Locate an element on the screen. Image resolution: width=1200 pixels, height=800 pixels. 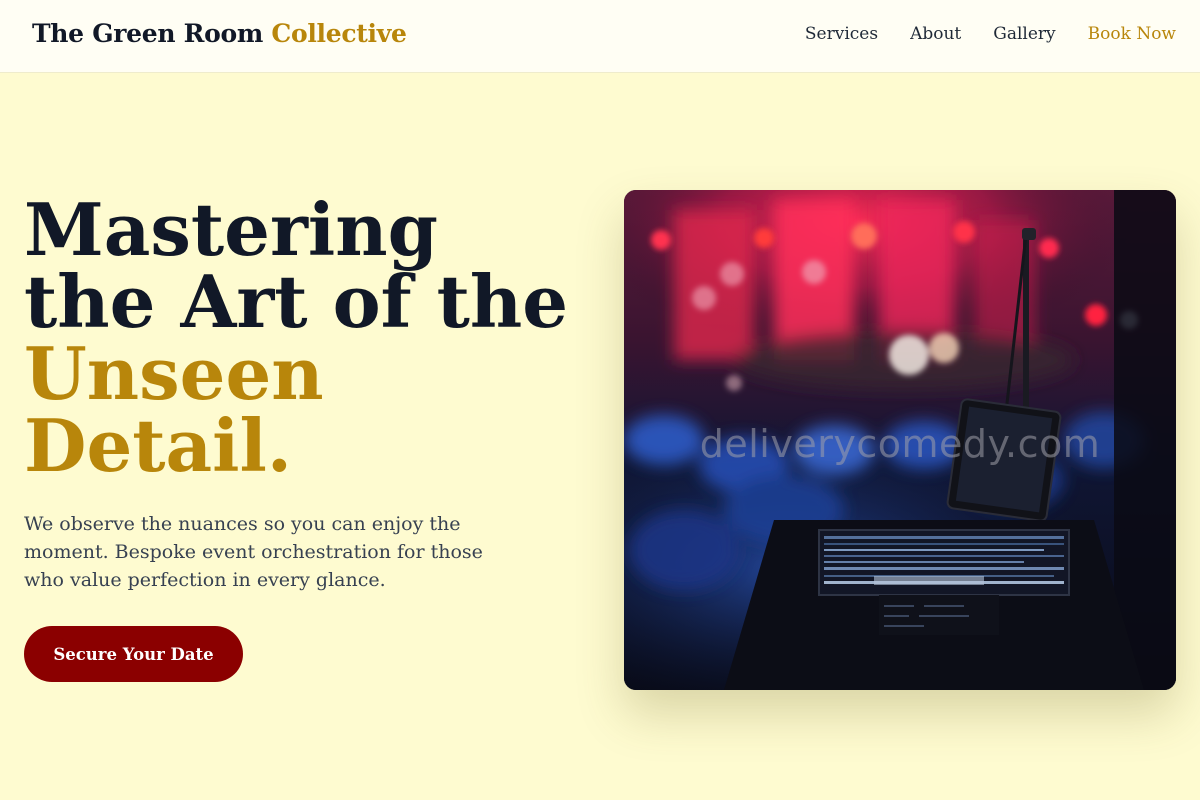
hero-title-line: Mastering is located at coordinates (231, 229).